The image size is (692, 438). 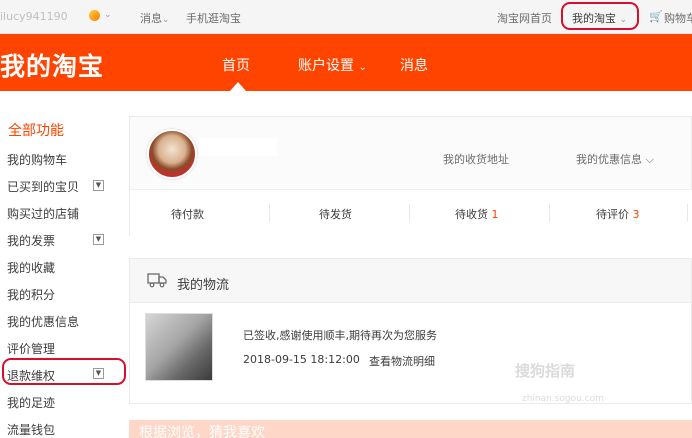 What do you see at coordinates (172, 154) in the screenshot?
I see `avatar` at bounding box center [172, 154].